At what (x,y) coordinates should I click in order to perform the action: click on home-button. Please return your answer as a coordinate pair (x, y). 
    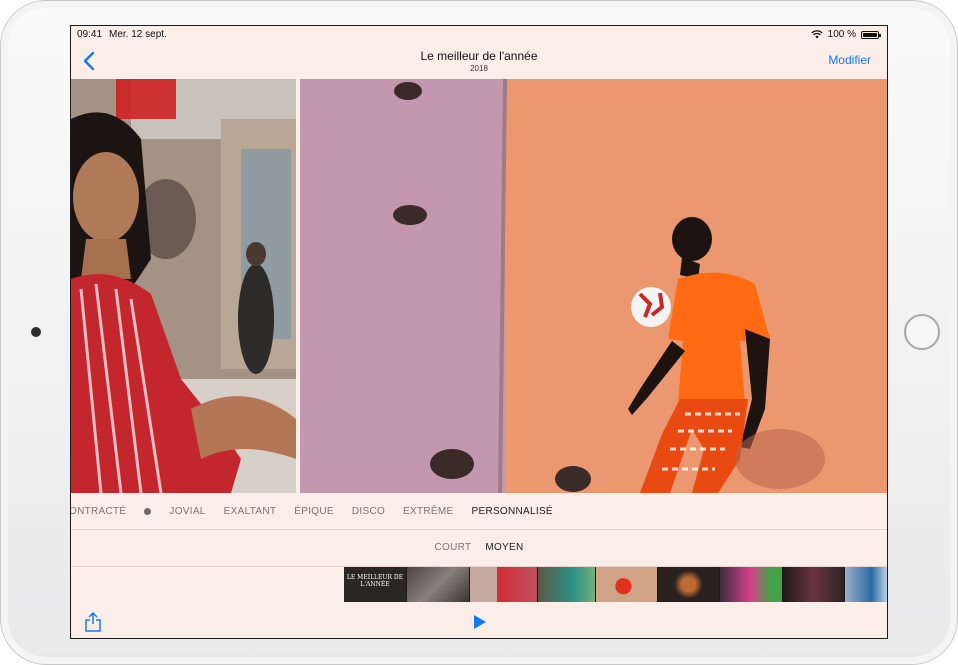
    Looking at the image, I should click on (922, 332).